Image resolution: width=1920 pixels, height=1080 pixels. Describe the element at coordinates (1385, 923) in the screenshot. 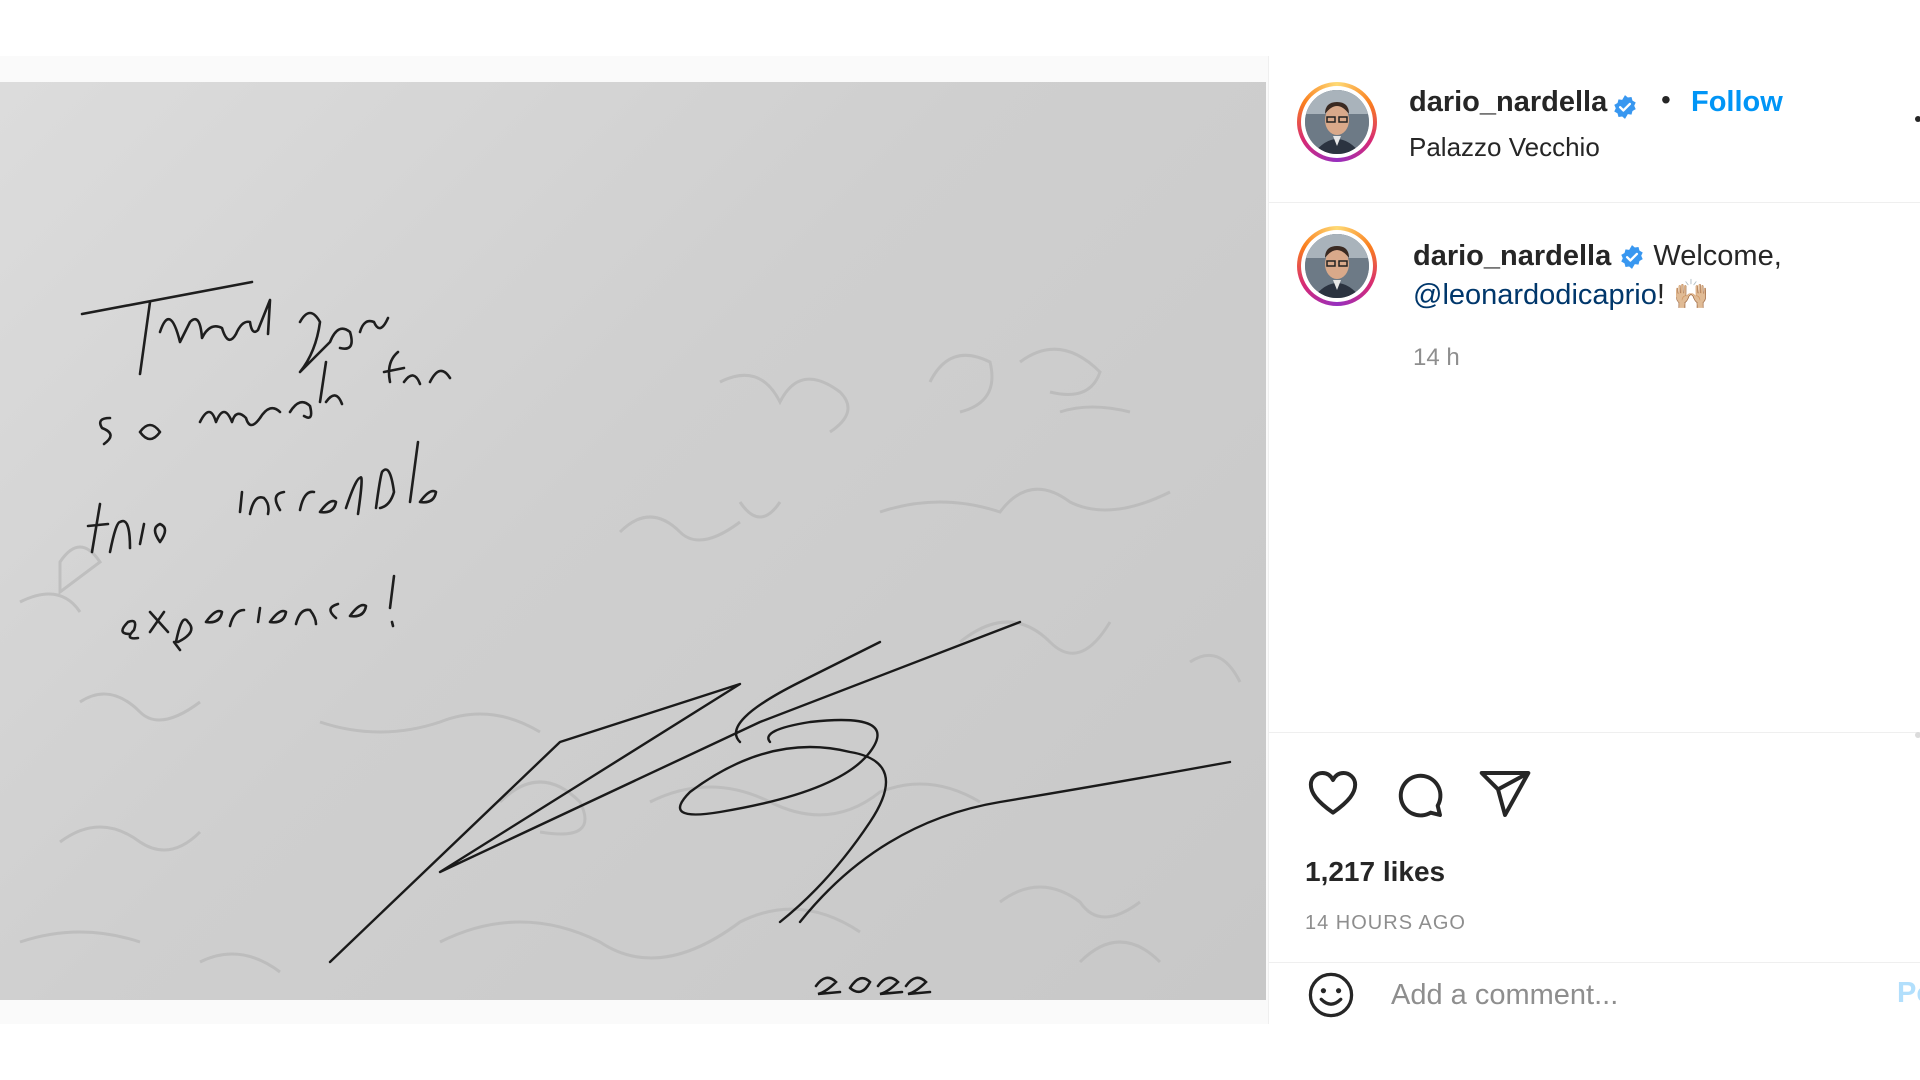

I see `post-time-ago: 14 HOURS AGO` at that location.